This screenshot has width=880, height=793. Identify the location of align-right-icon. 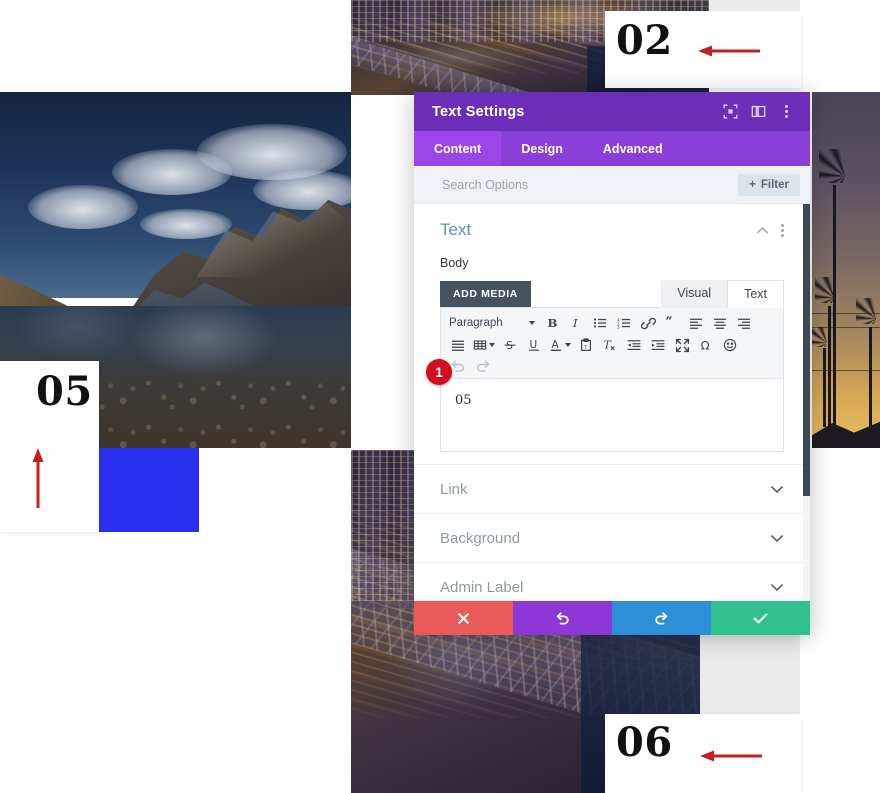
(744, 323).